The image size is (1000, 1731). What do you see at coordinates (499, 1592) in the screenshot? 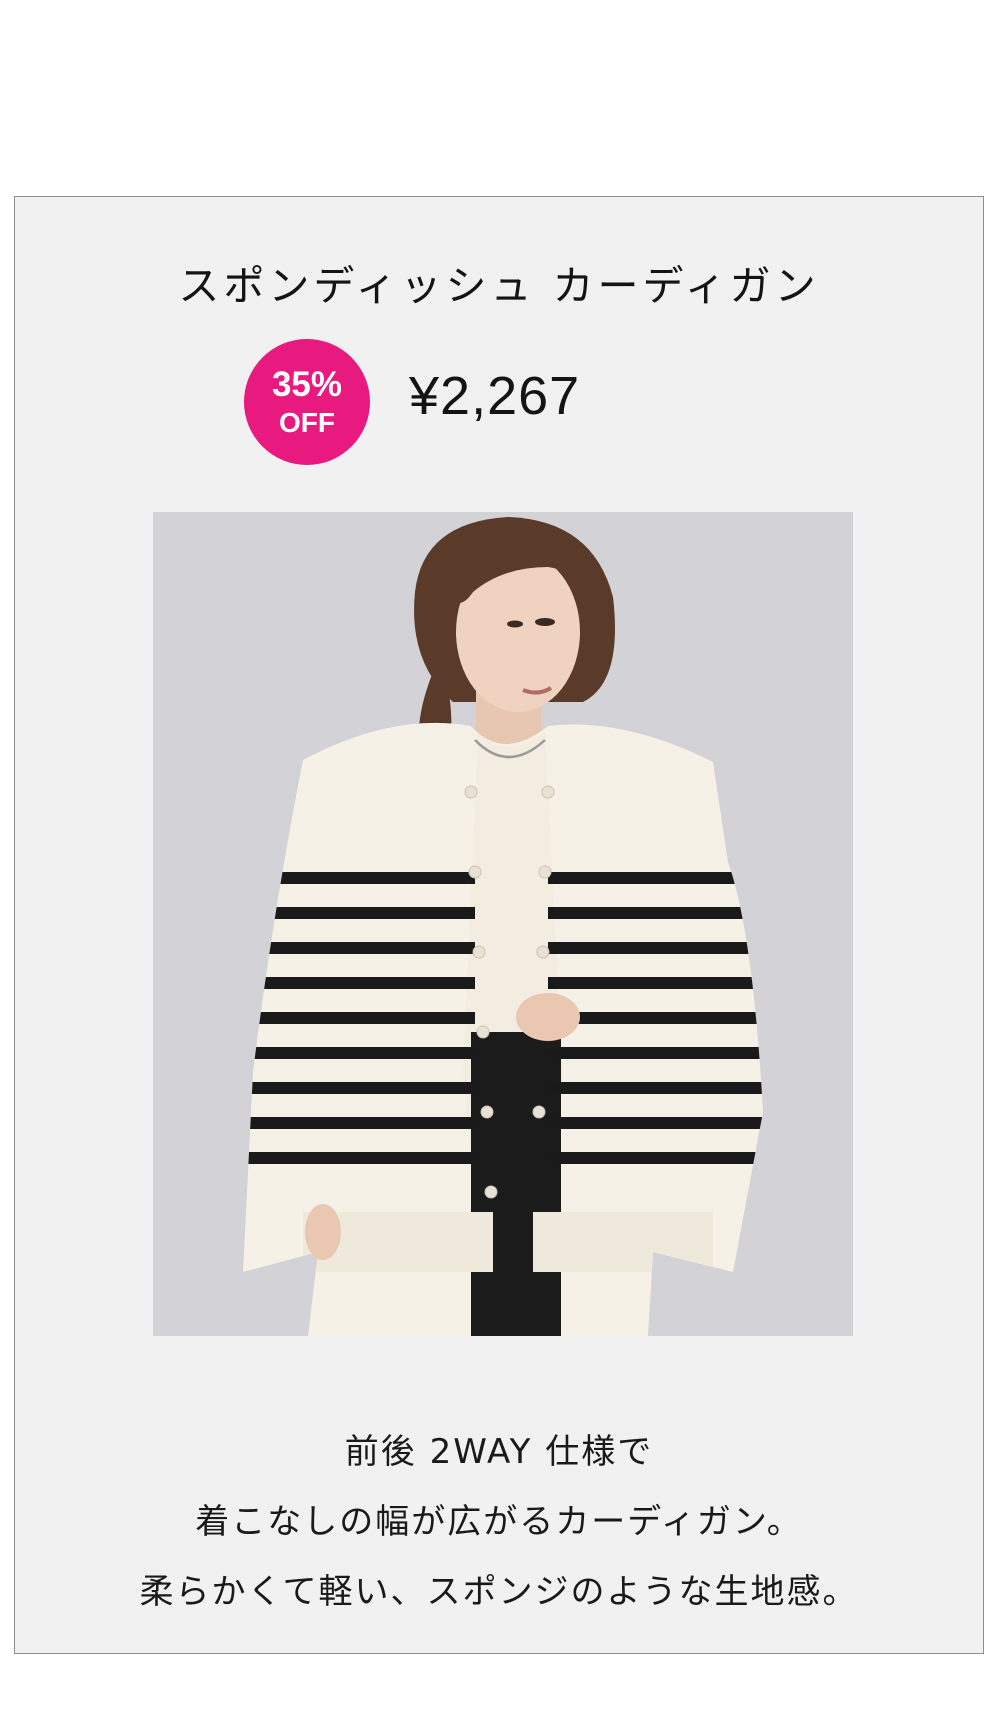
I see `description-line-3: 柔らかくて軽い、スポンジのような生地感。` at bounding box center [499, 1592].